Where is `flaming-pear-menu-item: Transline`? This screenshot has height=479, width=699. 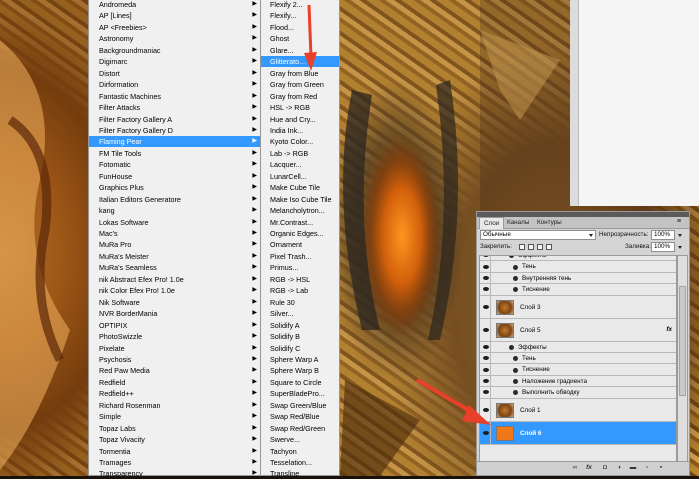
flaming-pear-menu-item: Transline is located at coordinates (300, 473).